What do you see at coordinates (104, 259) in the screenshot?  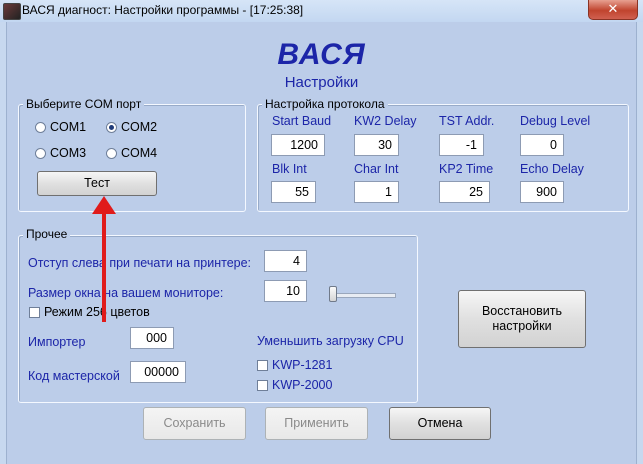 I see `annotation-arrow` at bounding box center [104, 259].